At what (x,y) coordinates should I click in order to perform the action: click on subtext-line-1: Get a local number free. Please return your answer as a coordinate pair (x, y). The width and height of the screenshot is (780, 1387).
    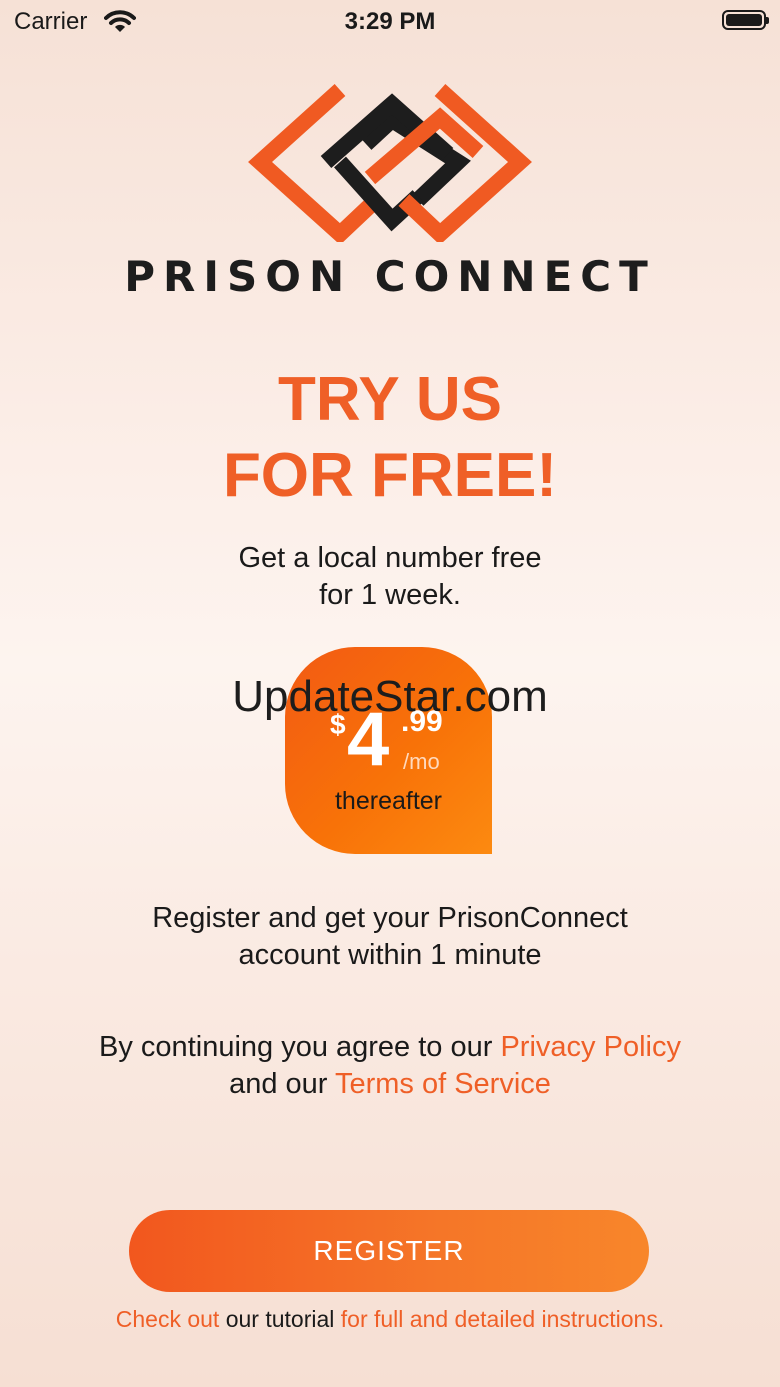
    Looking at the image, I should click on (390, 558).